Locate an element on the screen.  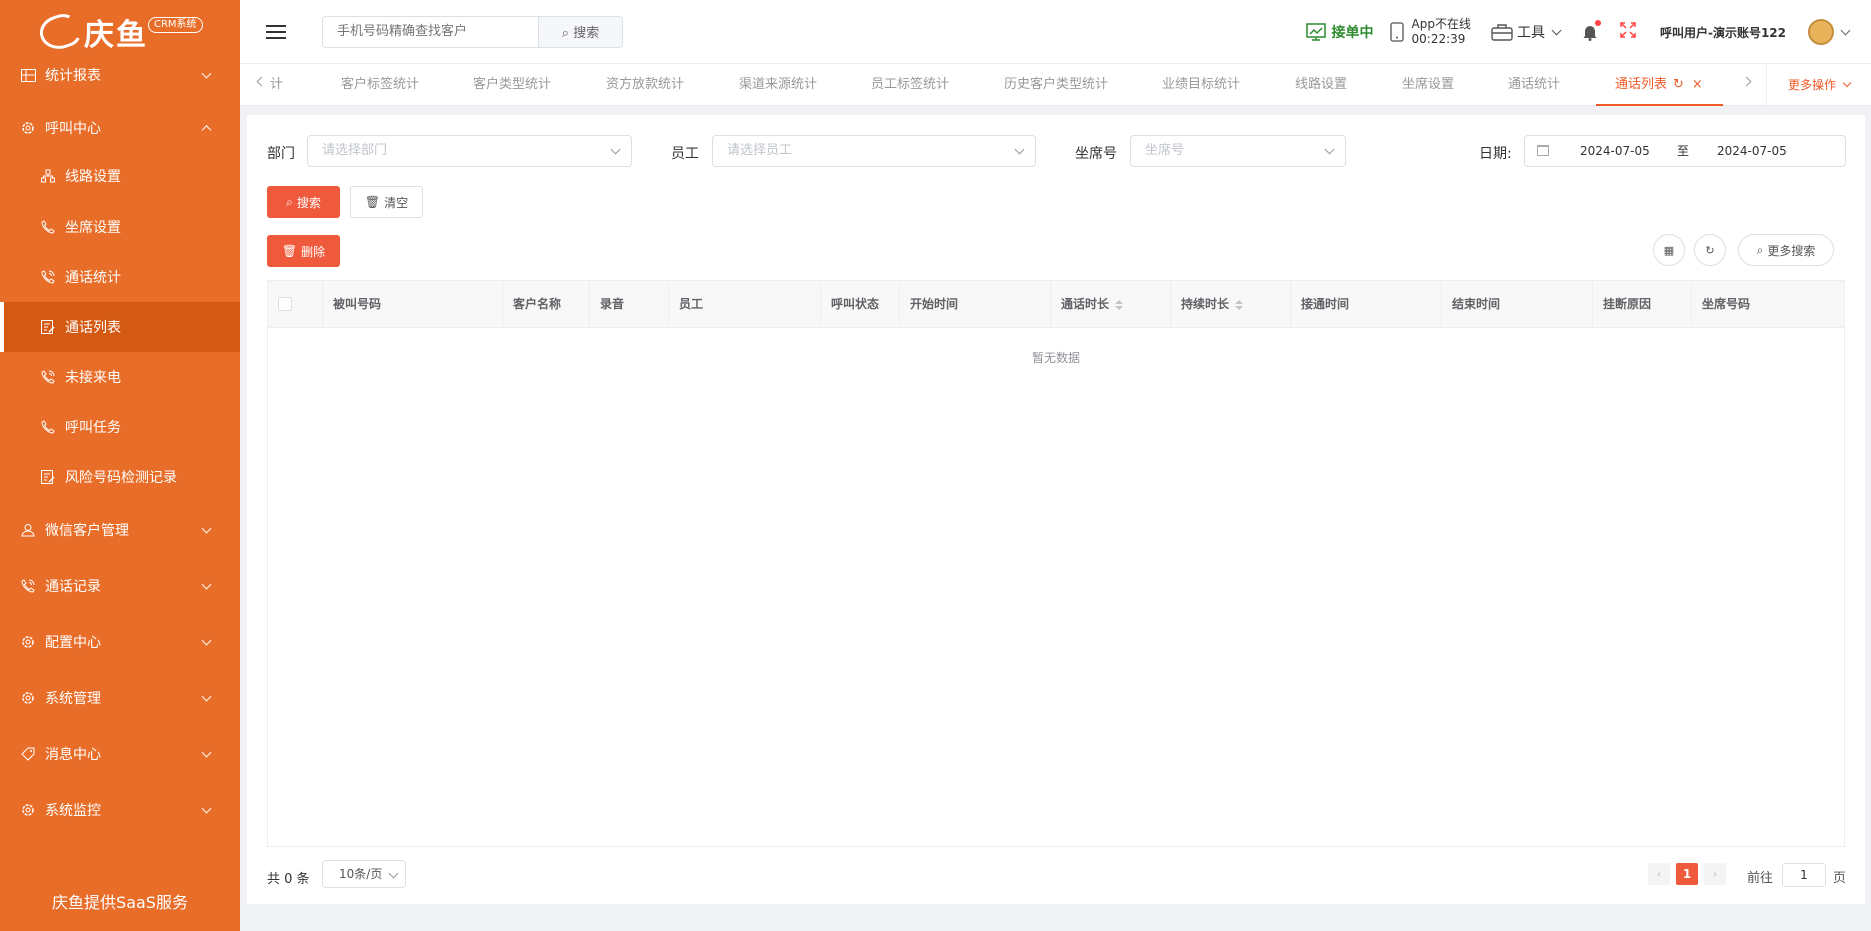
tab-customer-type-stats: 客户类型统计 is located at coordinates (512, 85).